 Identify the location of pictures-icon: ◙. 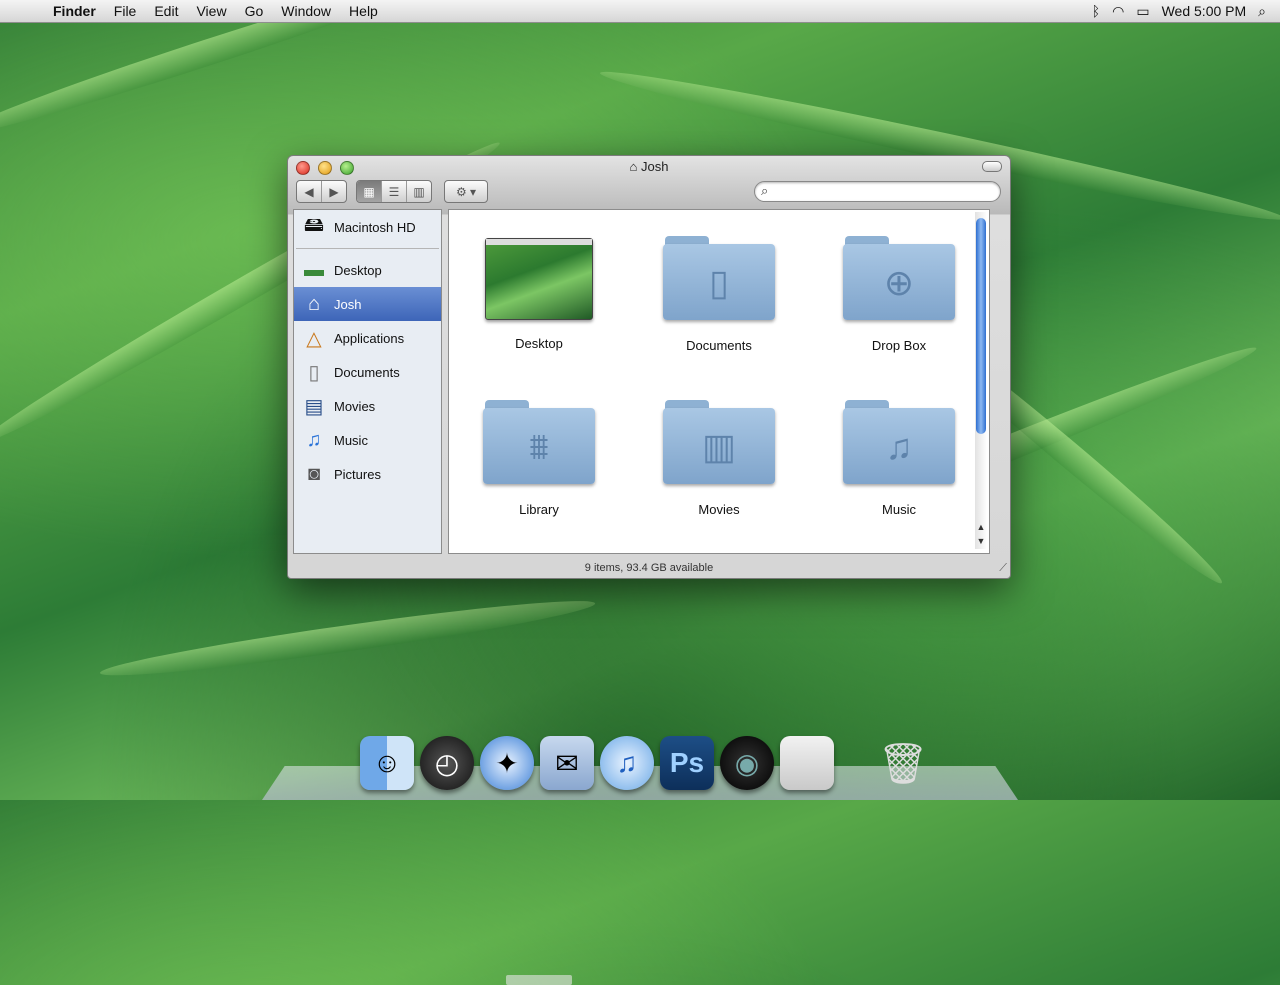
(314, 473).